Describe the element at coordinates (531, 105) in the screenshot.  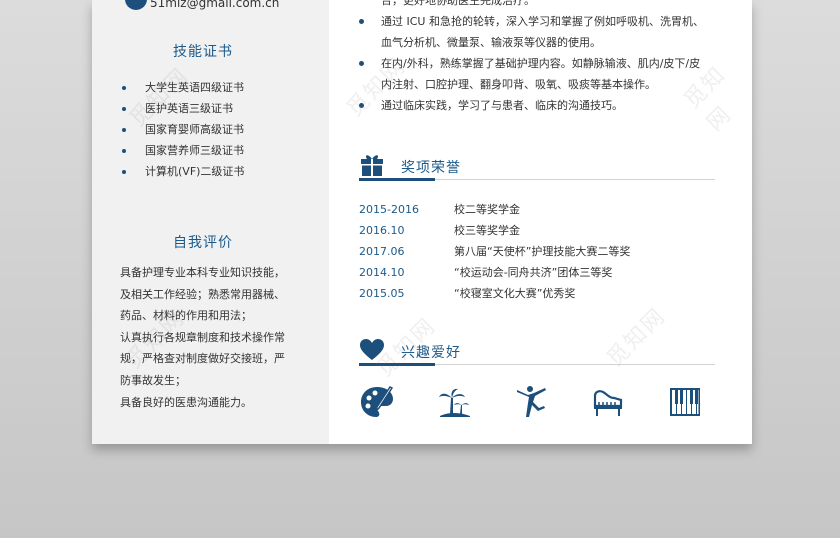
I see `experience-line: 通过临床实践，学习了与患者、临床的沟通技巧。` at that location.